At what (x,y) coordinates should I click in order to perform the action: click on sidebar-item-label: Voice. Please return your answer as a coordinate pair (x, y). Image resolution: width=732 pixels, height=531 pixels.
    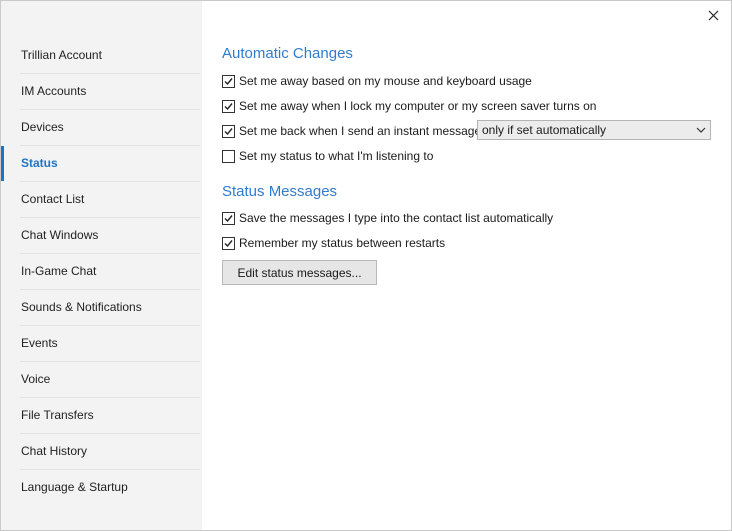
    Looking at the image, I should click on (36, 379).